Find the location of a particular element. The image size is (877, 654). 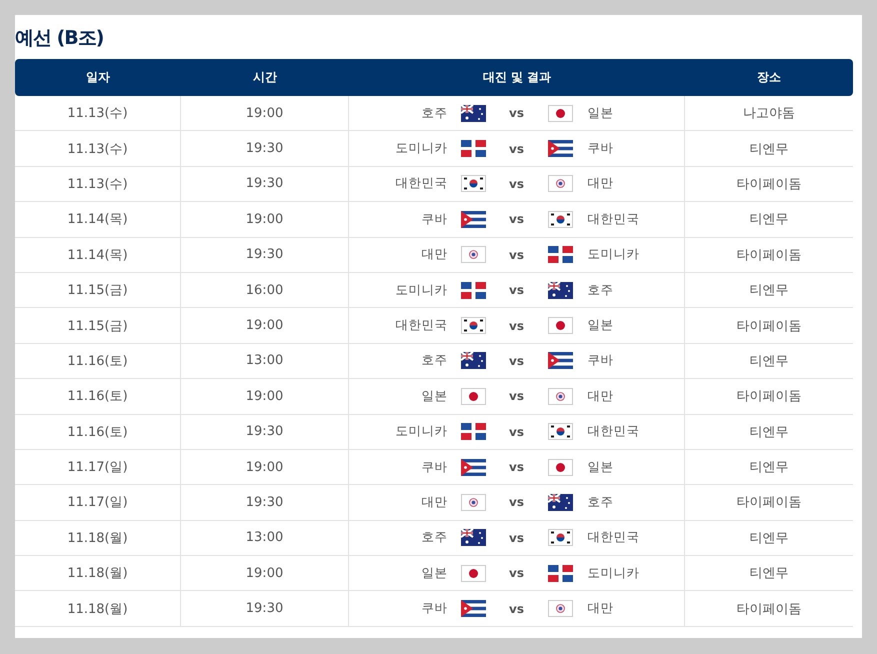

time-text: 13:00 is located at coordinates (265, 538).